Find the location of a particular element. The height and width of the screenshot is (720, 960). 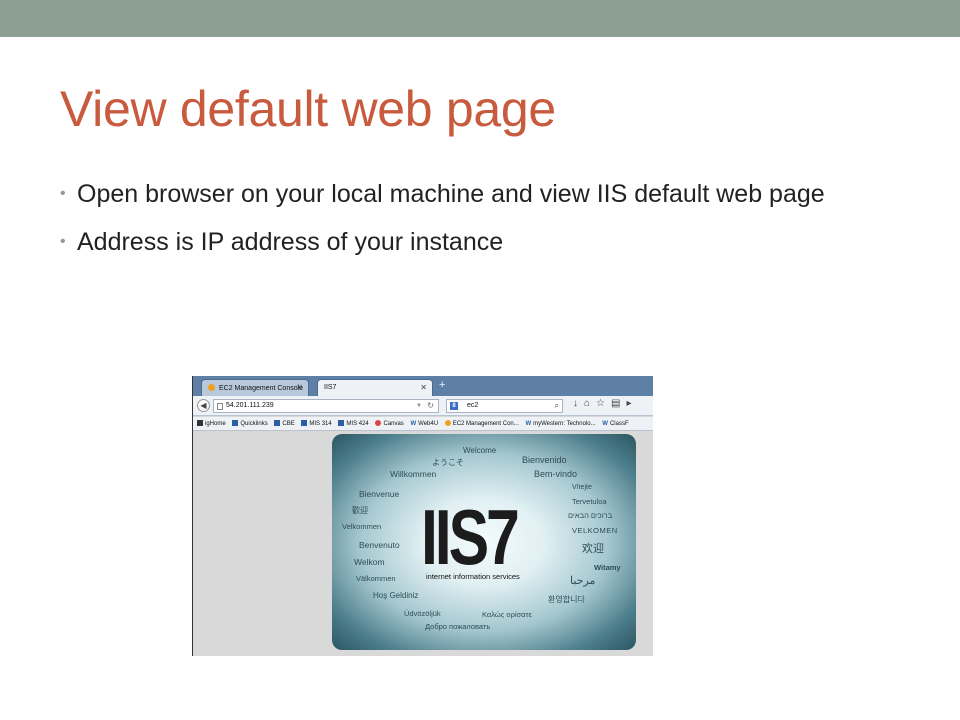

bookmark-item: igHome is located at coordinates (211, 423).